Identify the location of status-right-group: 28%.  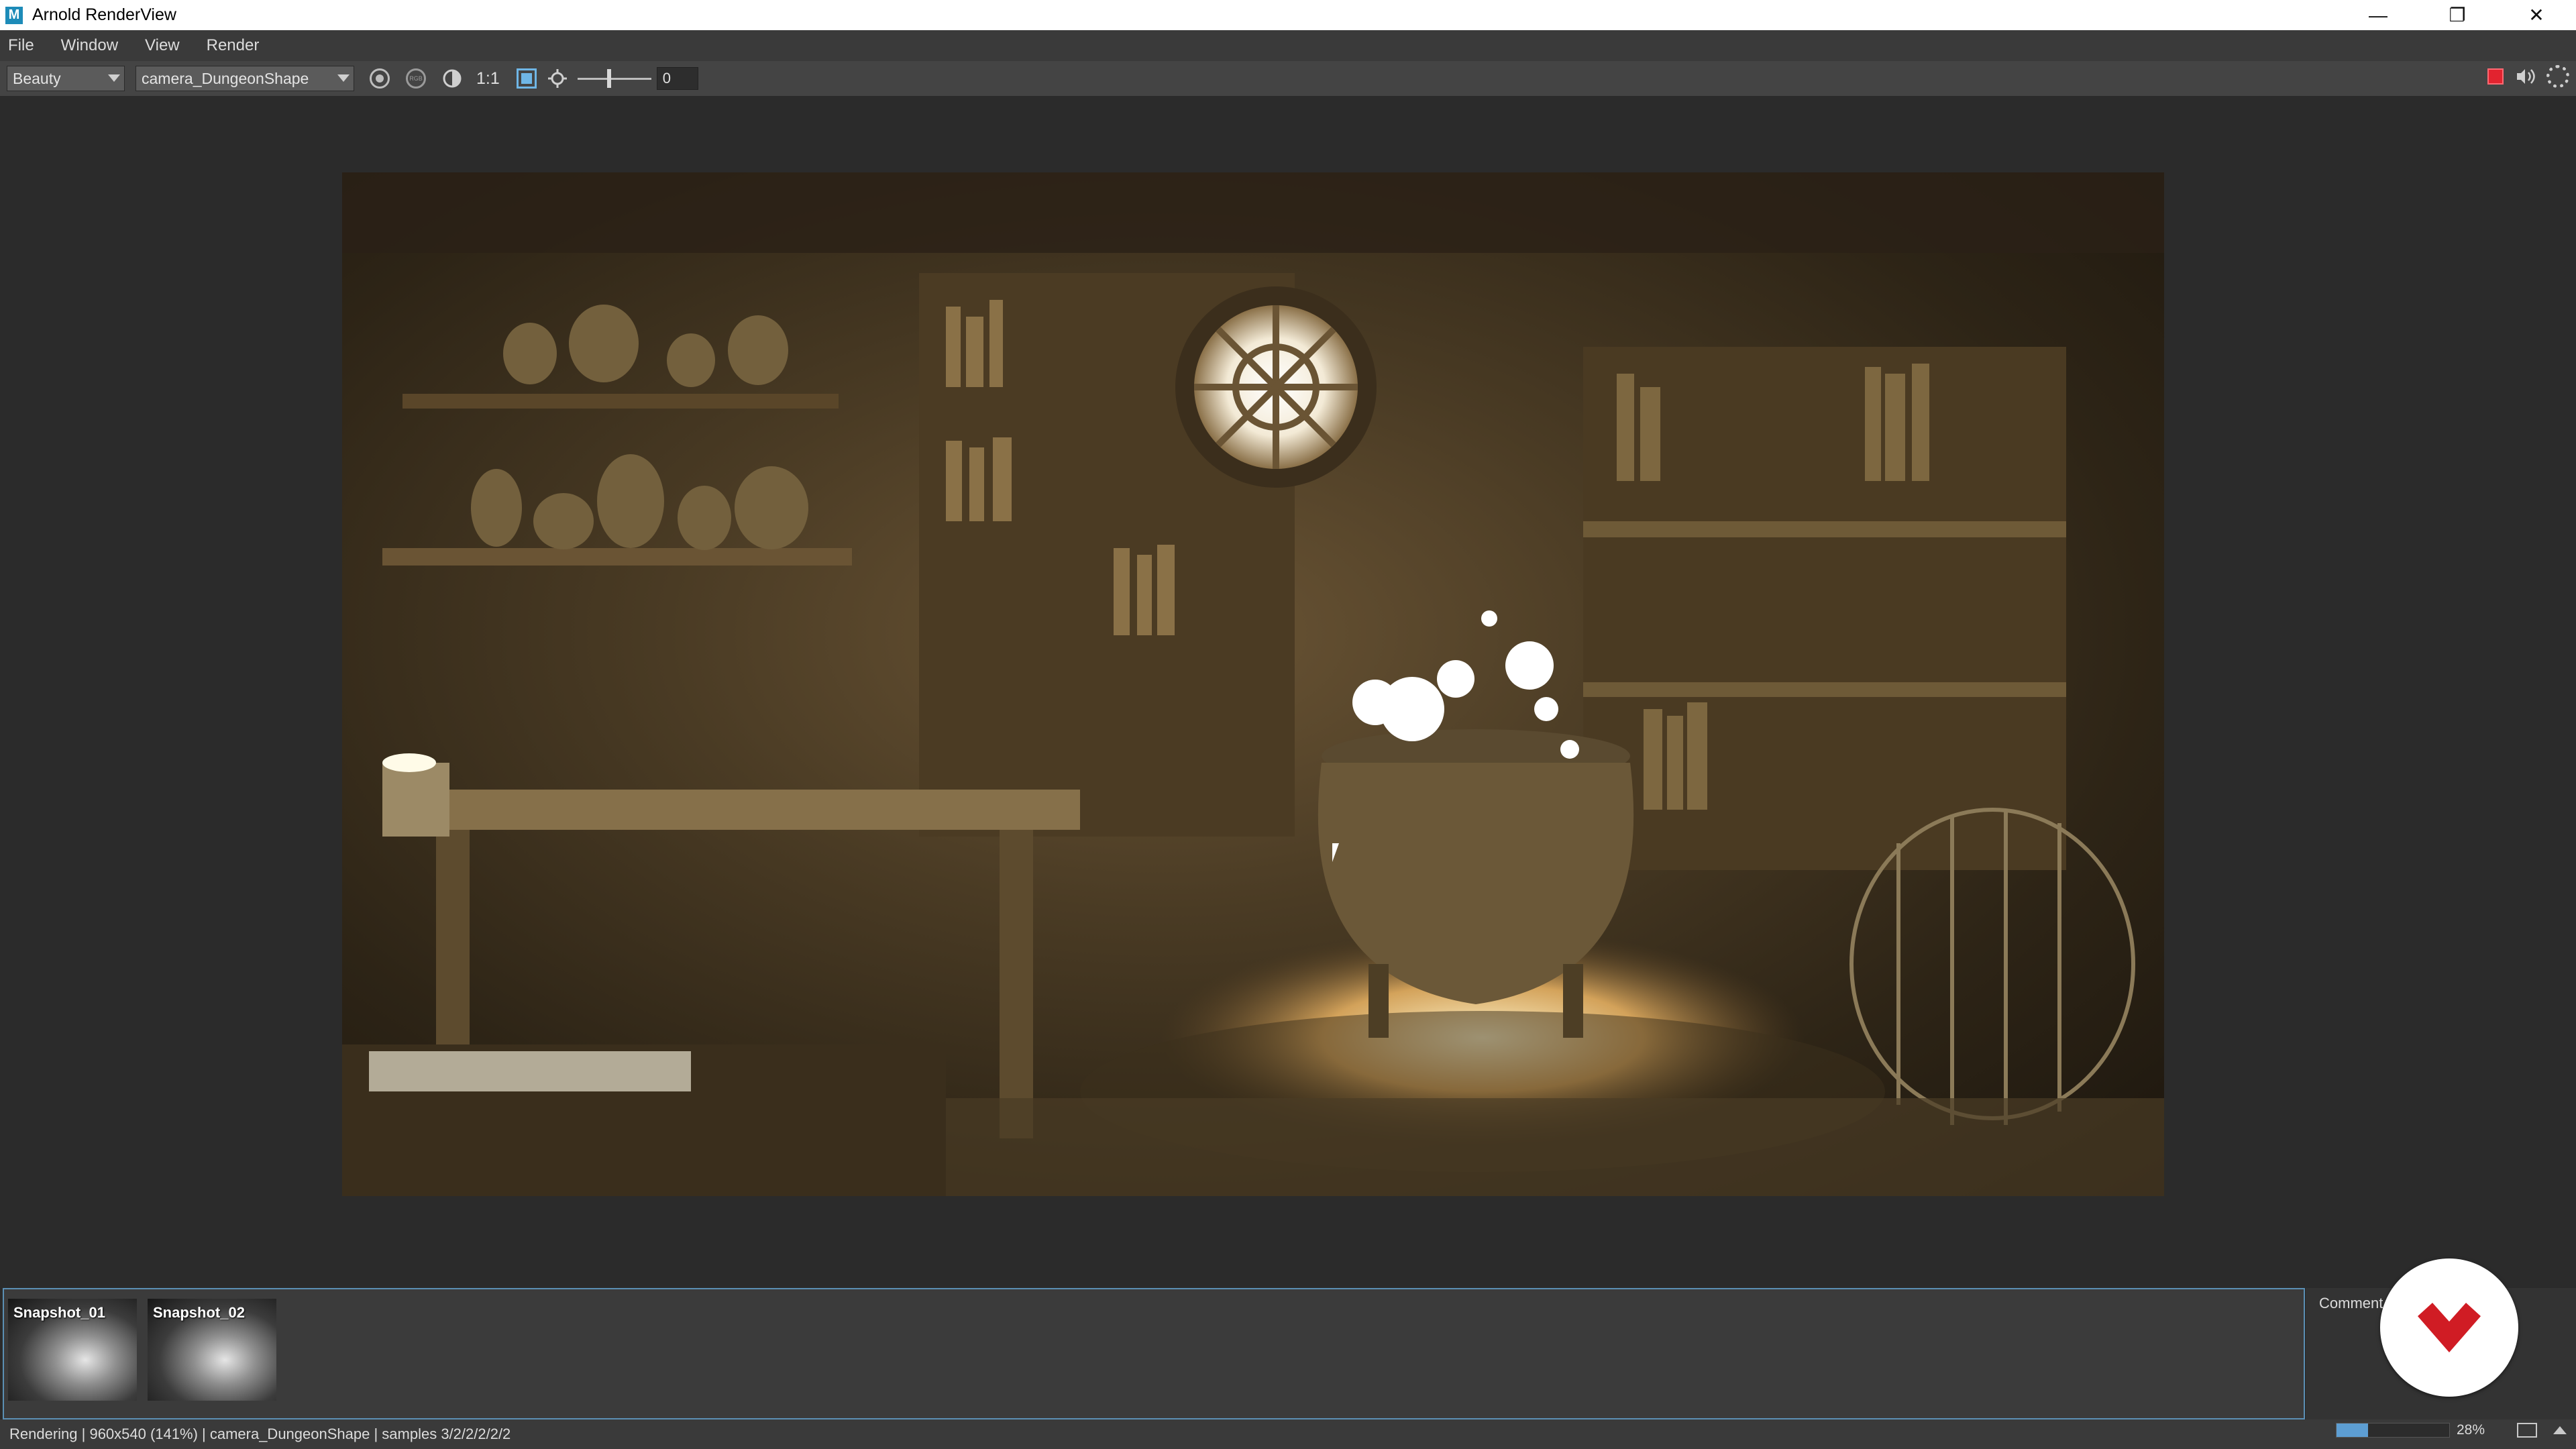
(2451, 1430).